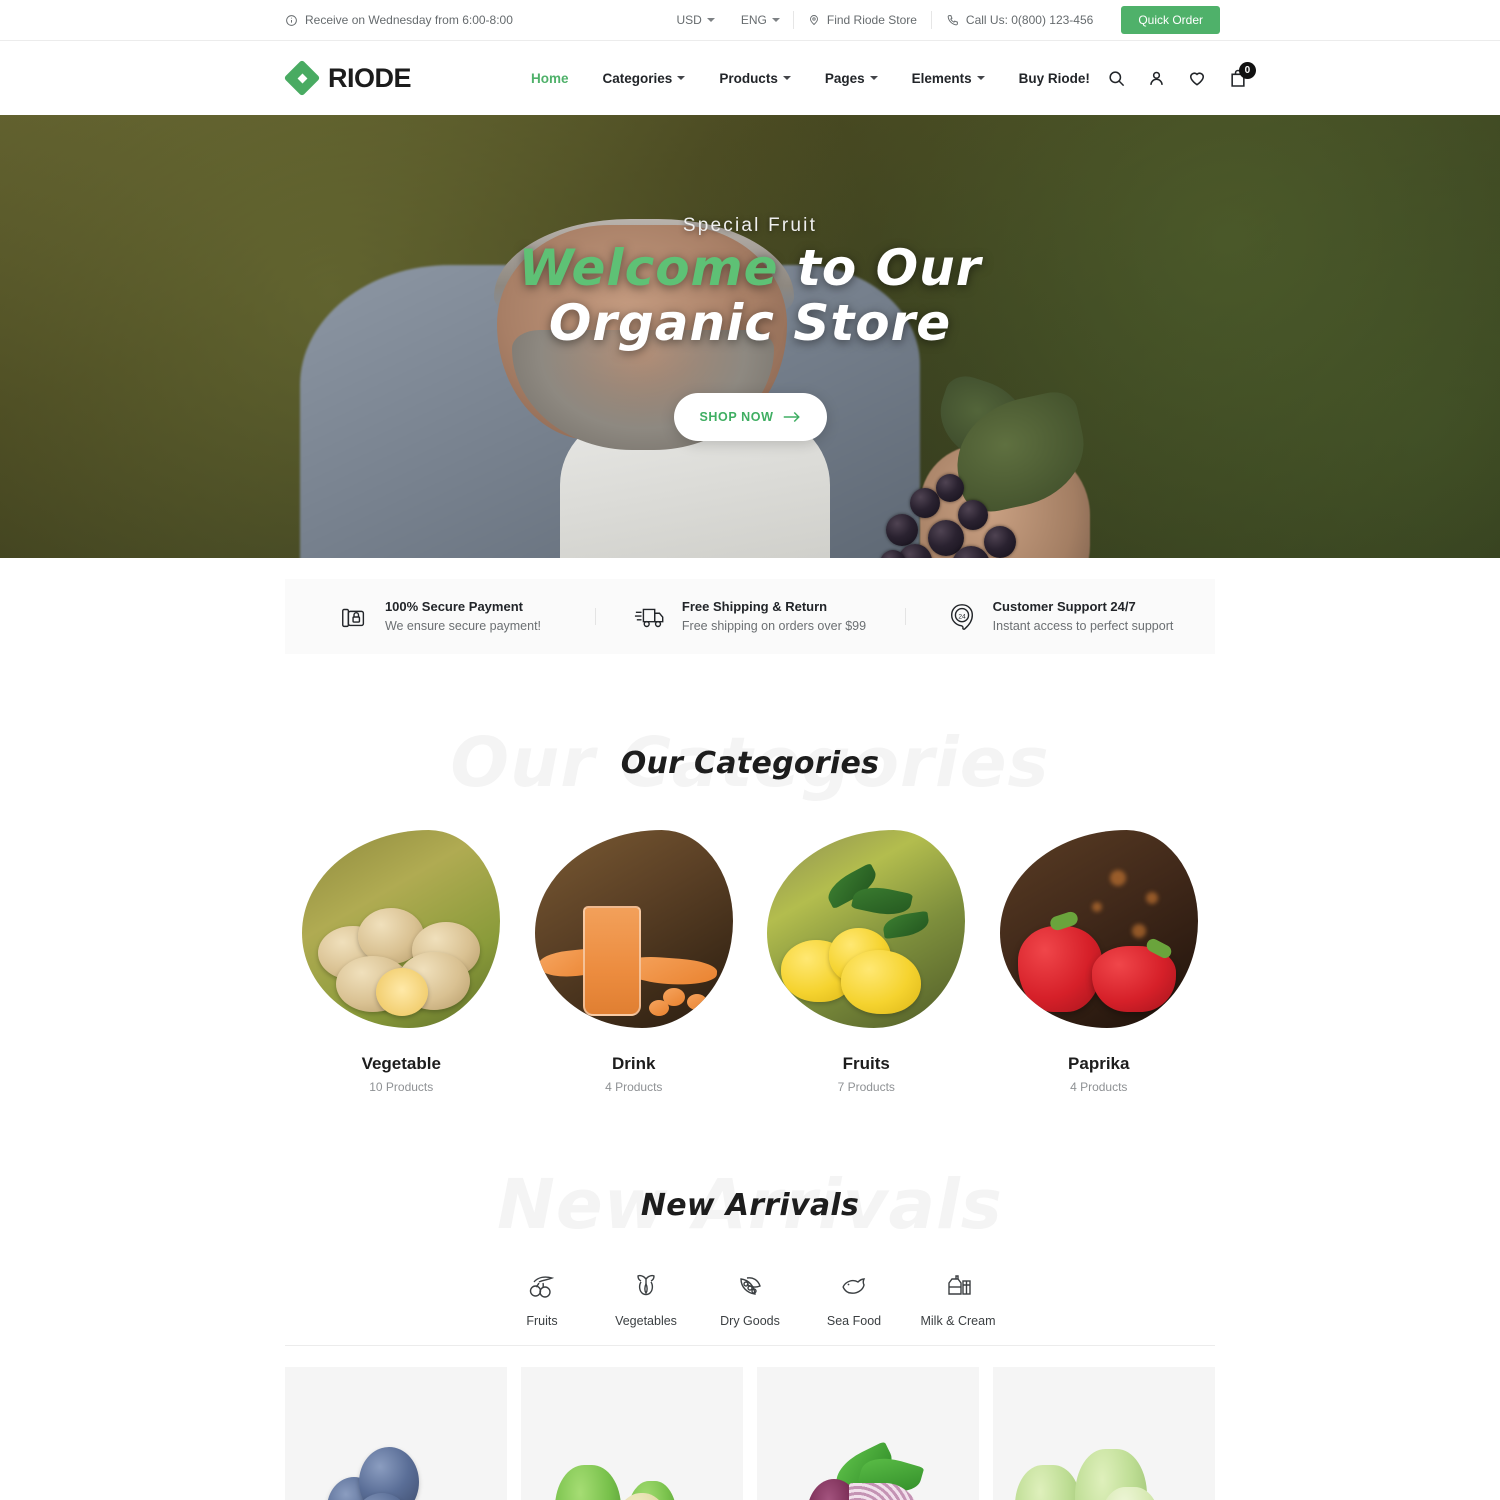  What do you see at coordinates (401, 1087) in the screenshot?
I see `category-count: 10 Products` at bounding box center [401, 1087].